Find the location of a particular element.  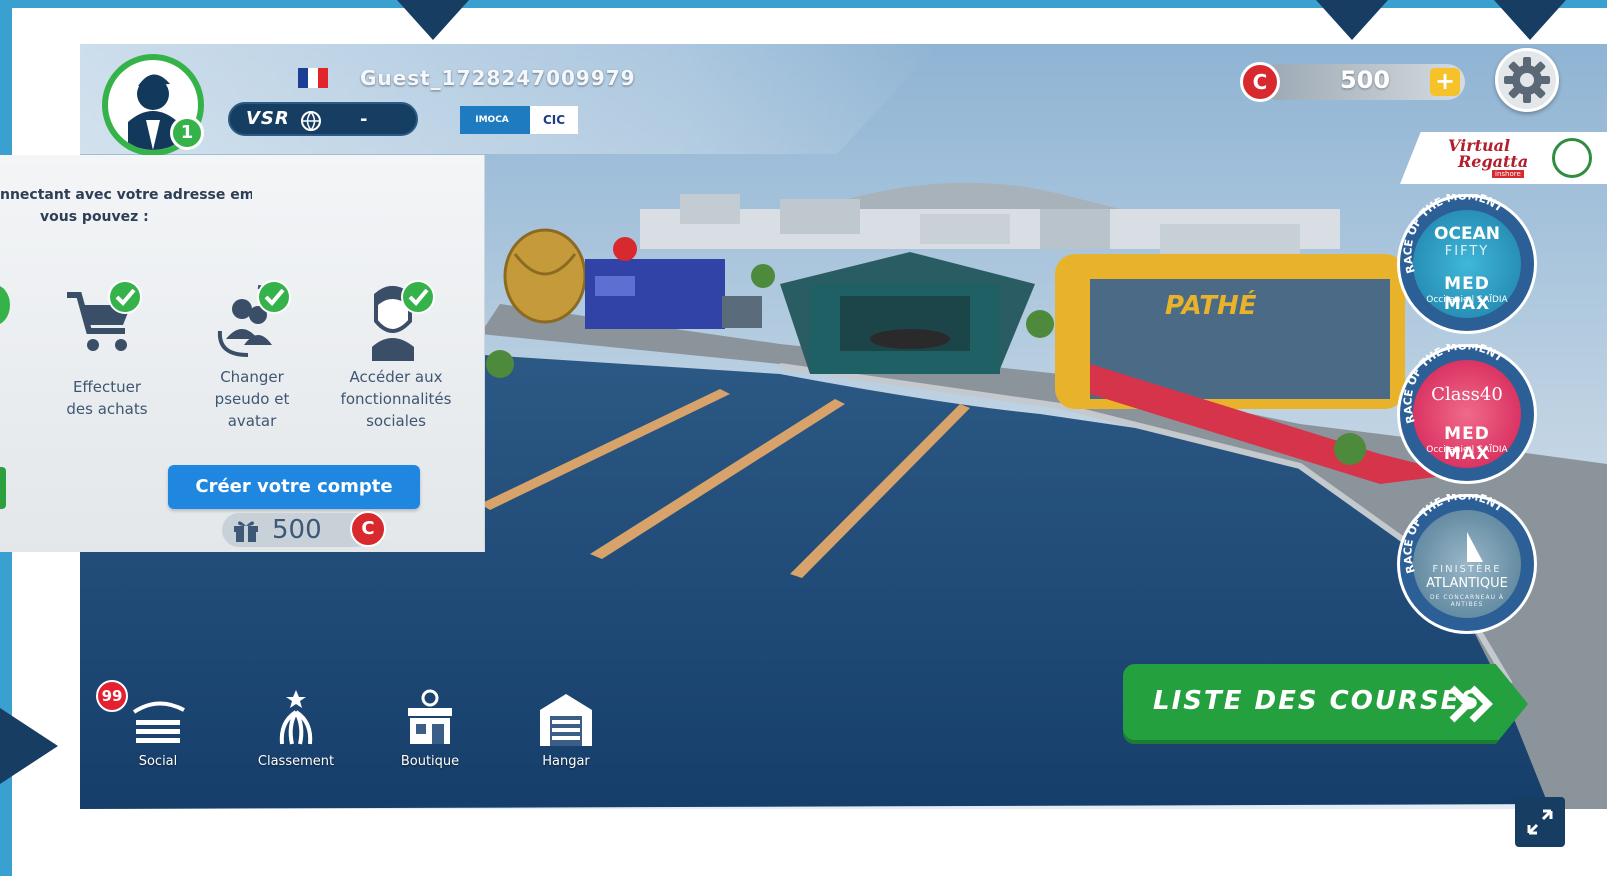

trophy-icon is located at coordinates (296, 717).